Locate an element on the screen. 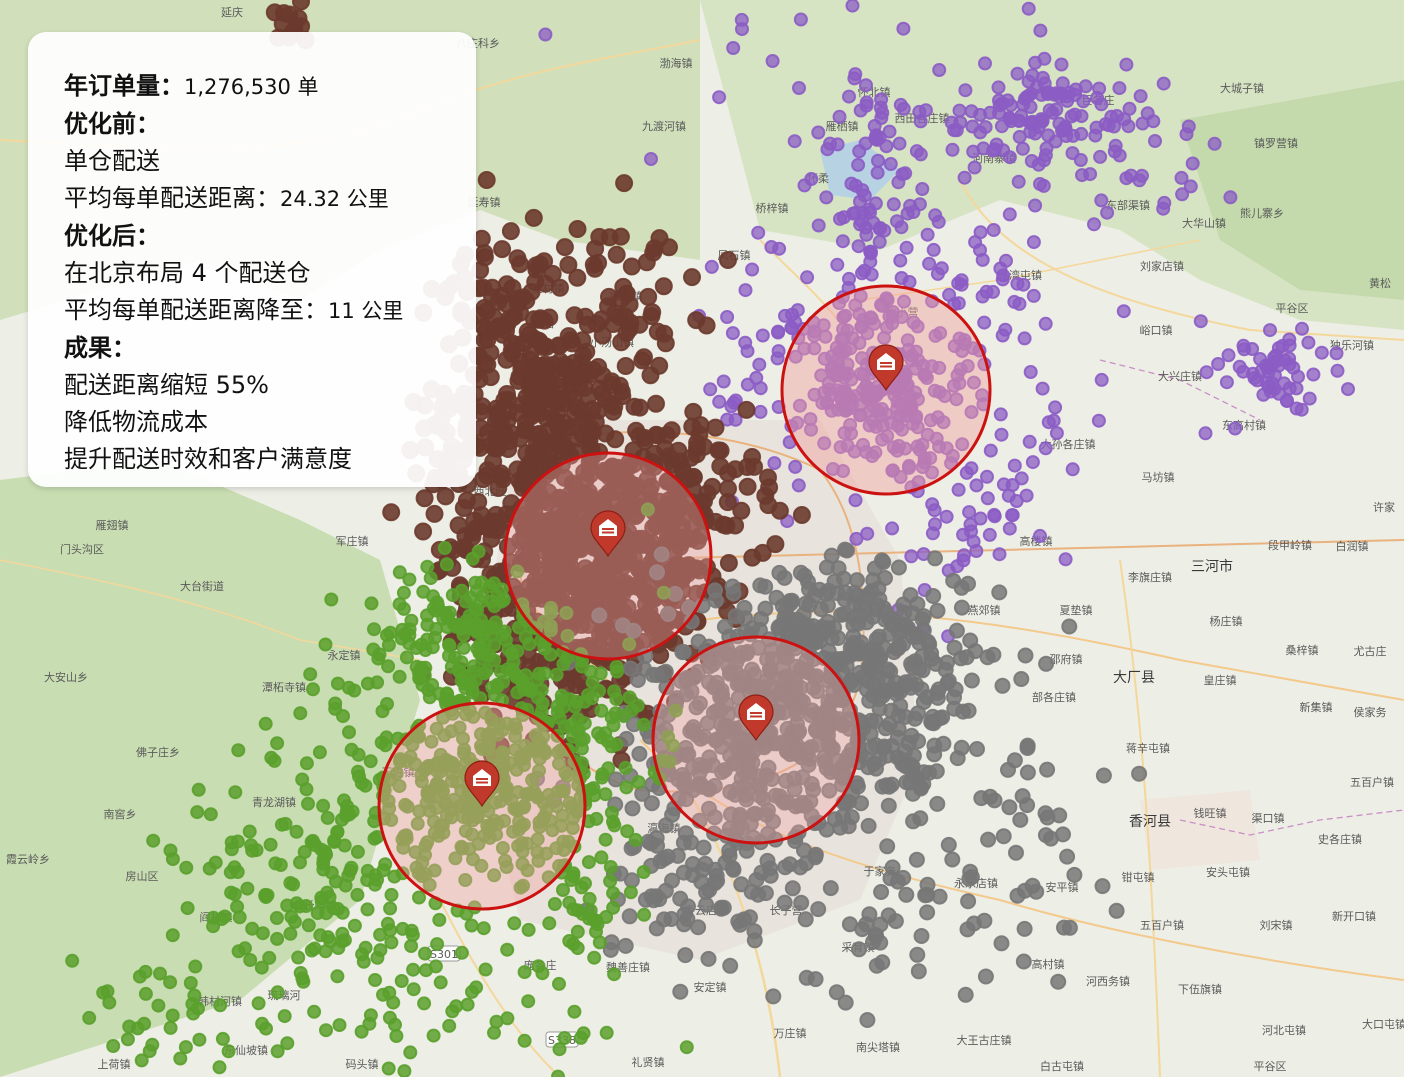 The image size is (1404, 1077). place-label: 许家 is located at coordinates (1384, 507).